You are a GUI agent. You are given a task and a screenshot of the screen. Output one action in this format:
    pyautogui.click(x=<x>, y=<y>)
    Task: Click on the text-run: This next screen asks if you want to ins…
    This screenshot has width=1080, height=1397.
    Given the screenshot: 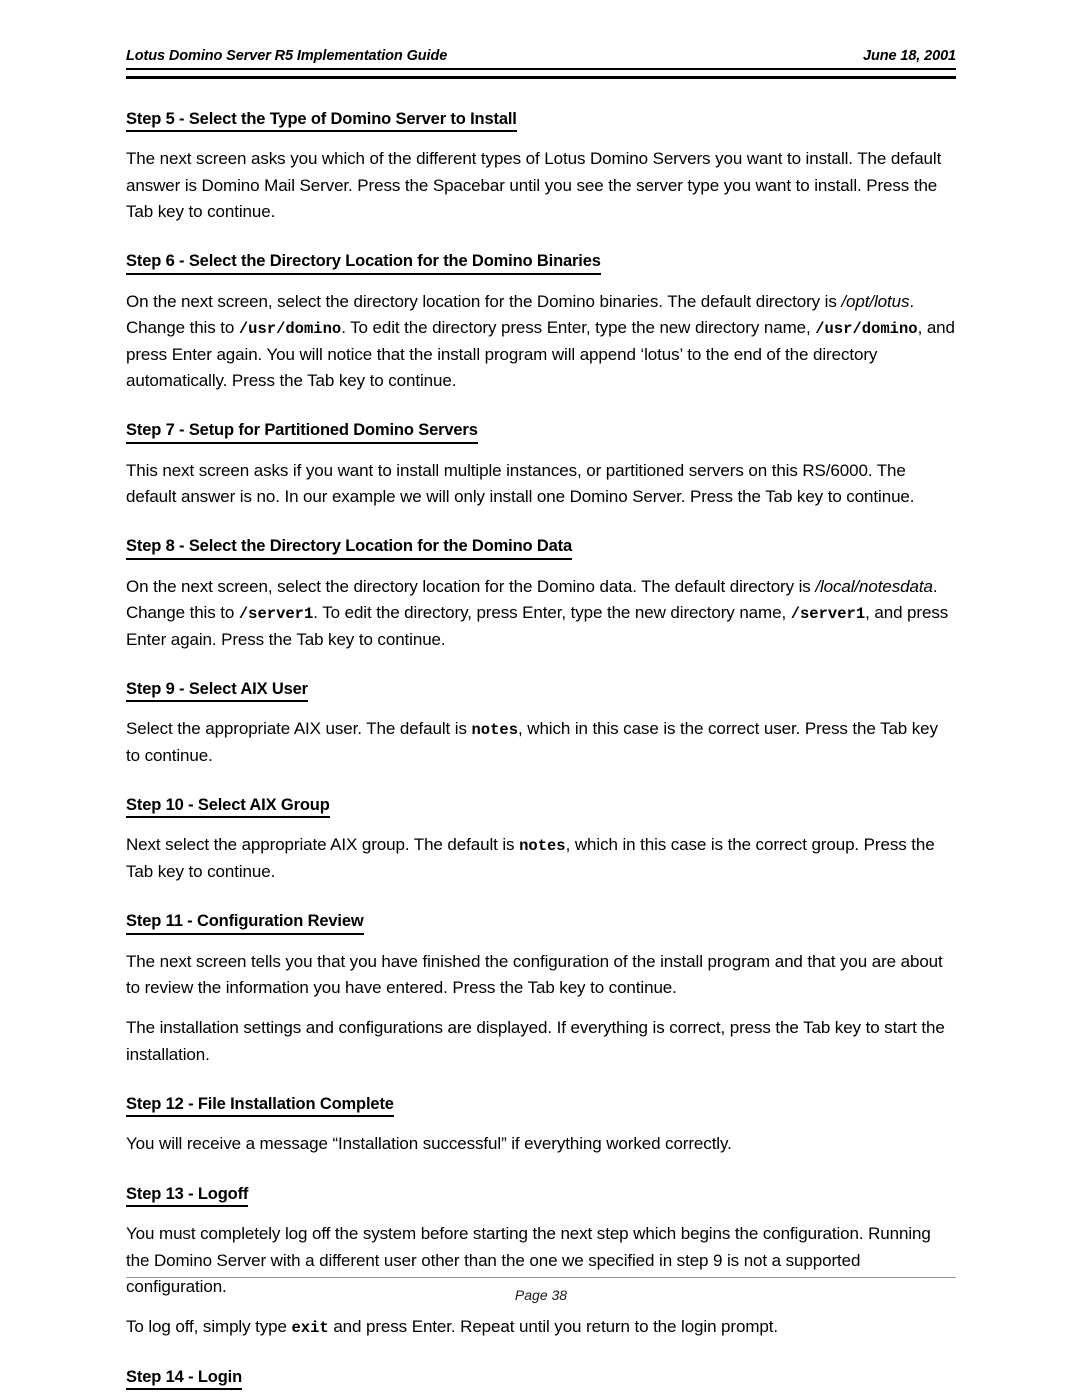 What is the action you would take?
    pyautogui.click(x=520, y=483)
    